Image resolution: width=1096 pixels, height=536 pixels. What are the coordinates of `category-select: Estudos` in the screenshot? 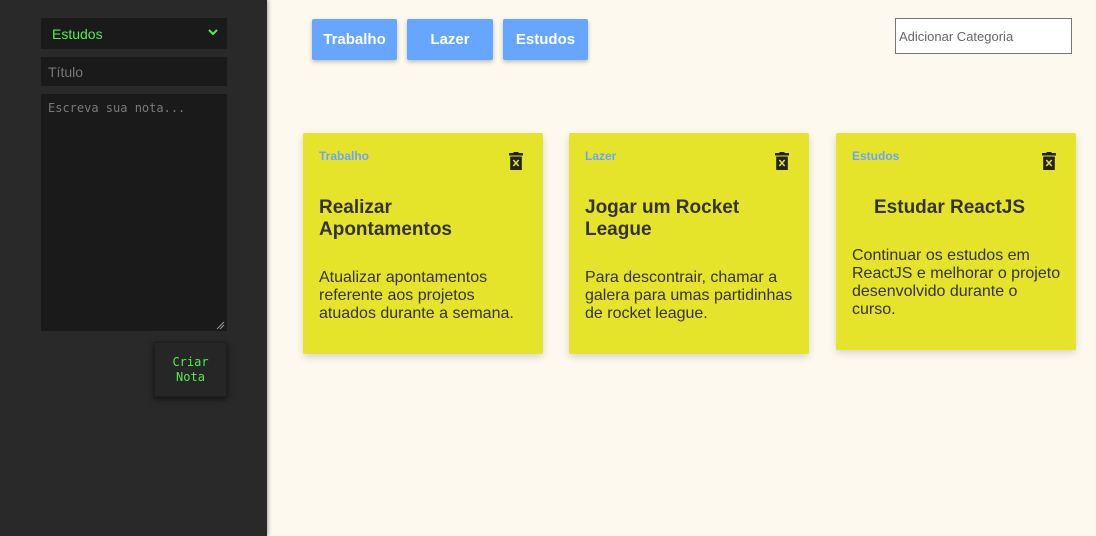 It's located at (134, 33).